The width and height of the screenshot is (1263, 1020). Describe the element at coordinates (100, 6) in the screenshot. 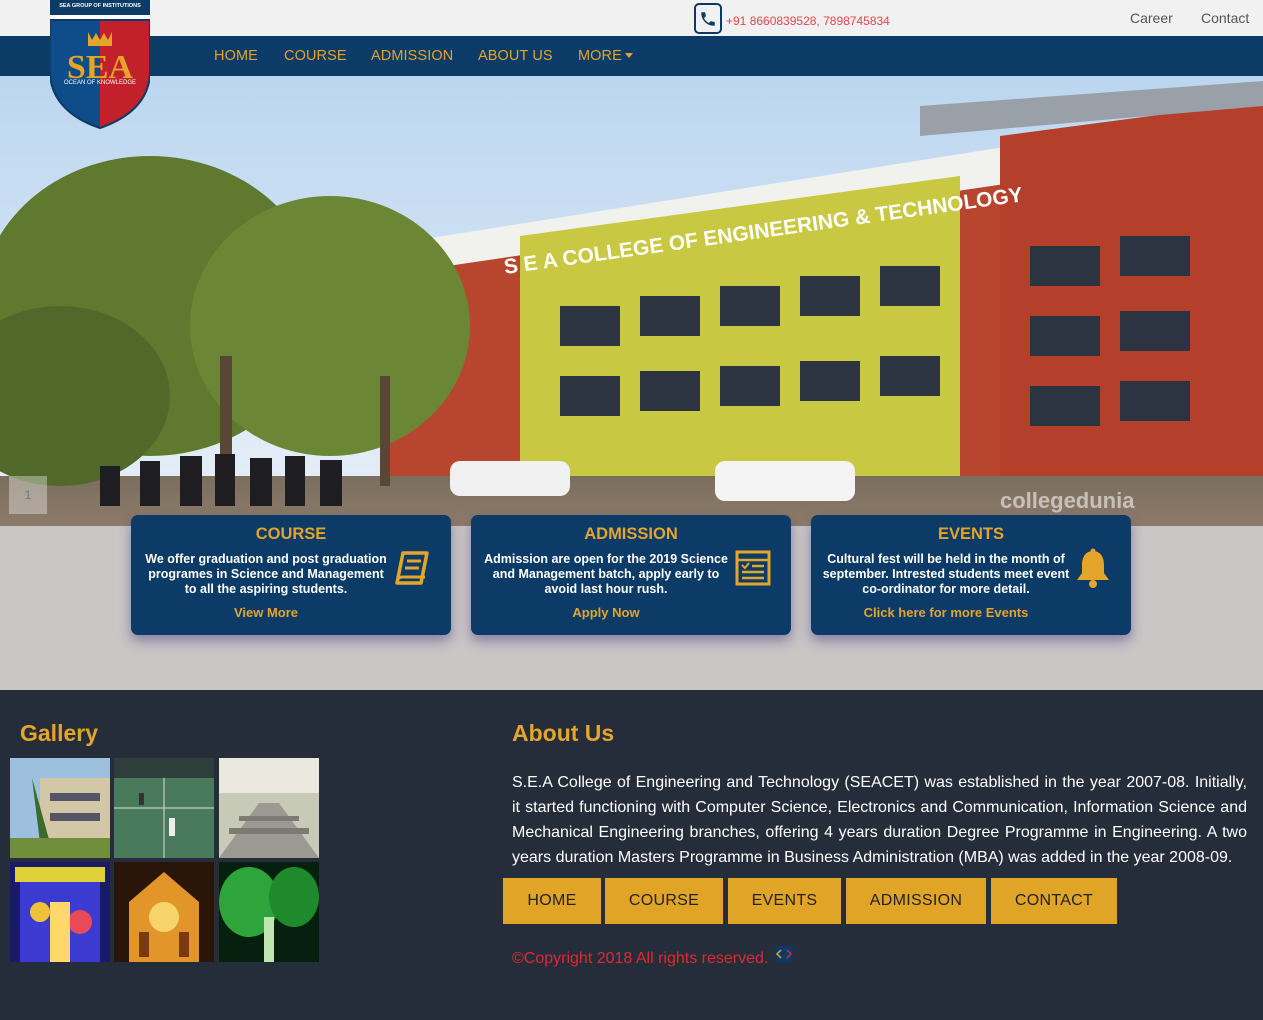

I see `logo-group-text: SEA GROUP OF INSTITUTIONS` at that location.